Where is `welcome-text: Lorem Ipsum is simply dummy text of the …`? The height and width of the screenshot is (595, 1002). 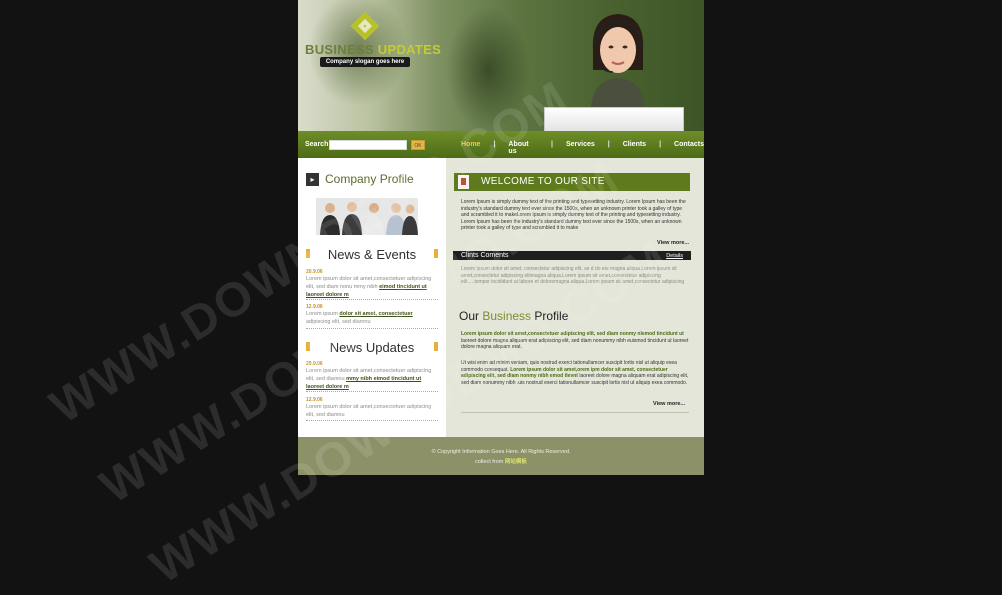
welcome-text: Lorem Ipsum is simply dummy text of the … is located at coordinates (573, 215).